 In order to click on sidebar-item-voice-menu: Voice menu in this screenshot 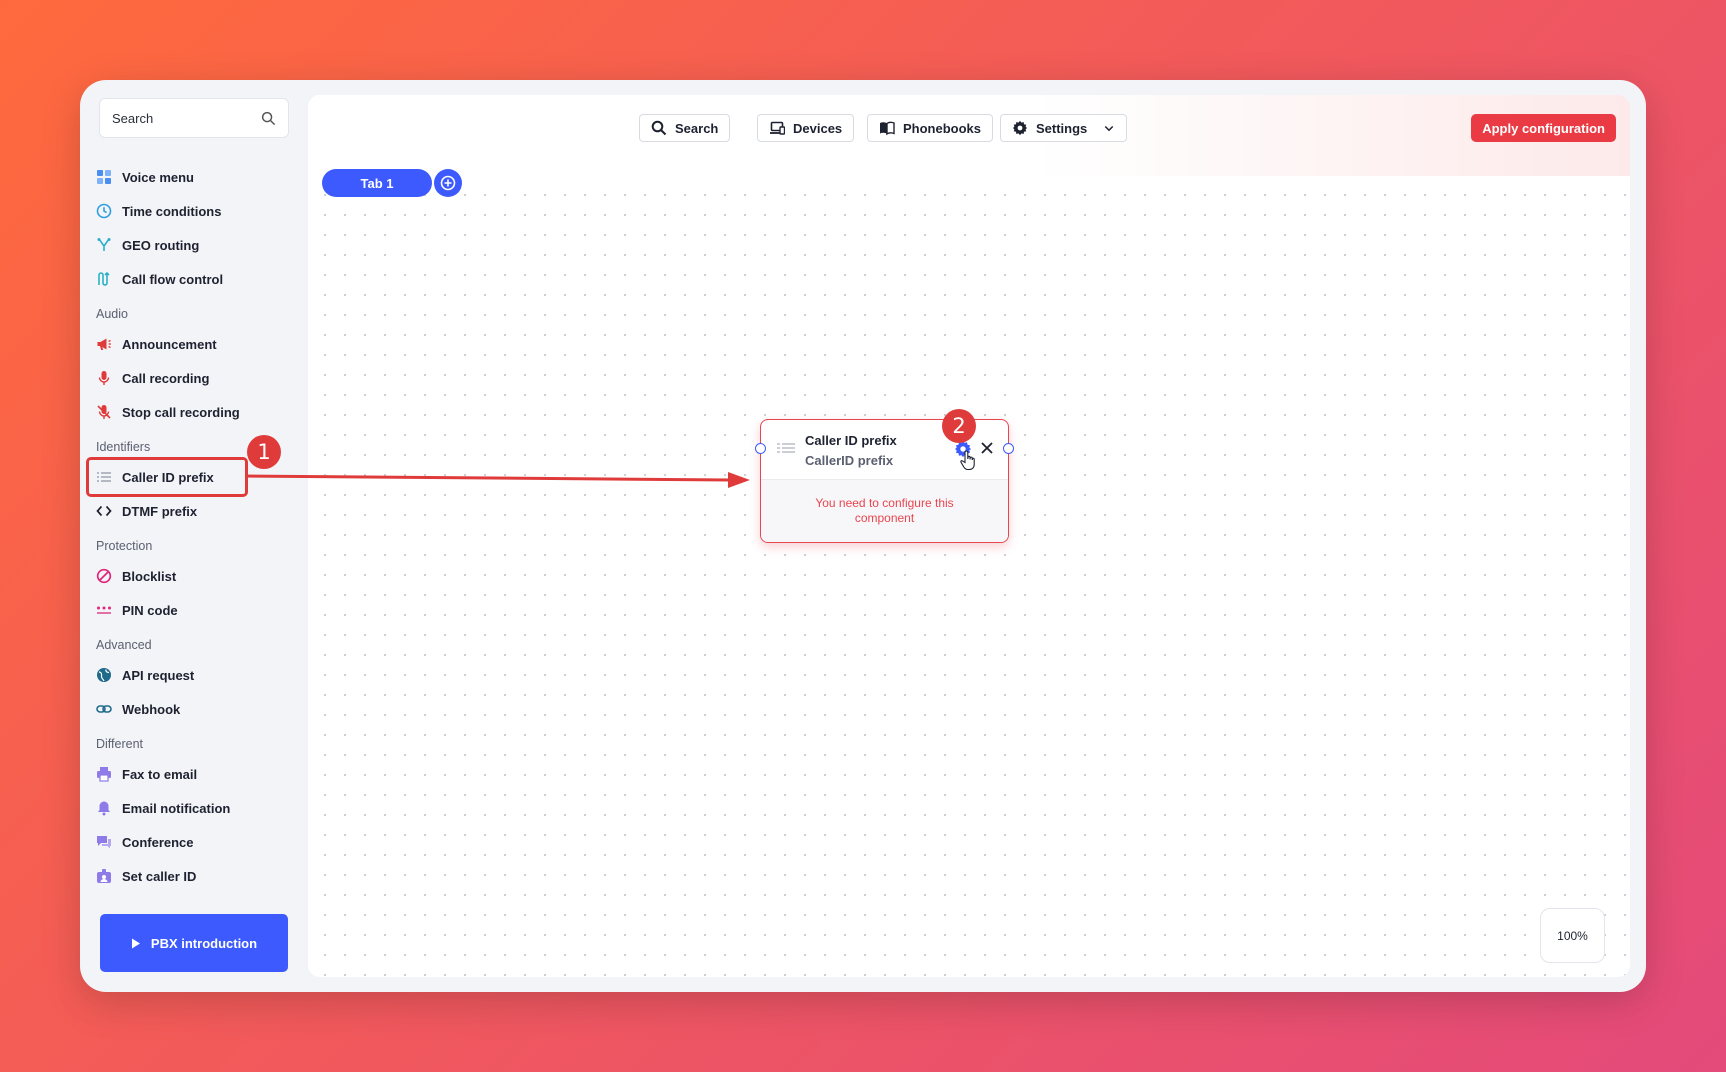, I will do `click(196, 177)`.